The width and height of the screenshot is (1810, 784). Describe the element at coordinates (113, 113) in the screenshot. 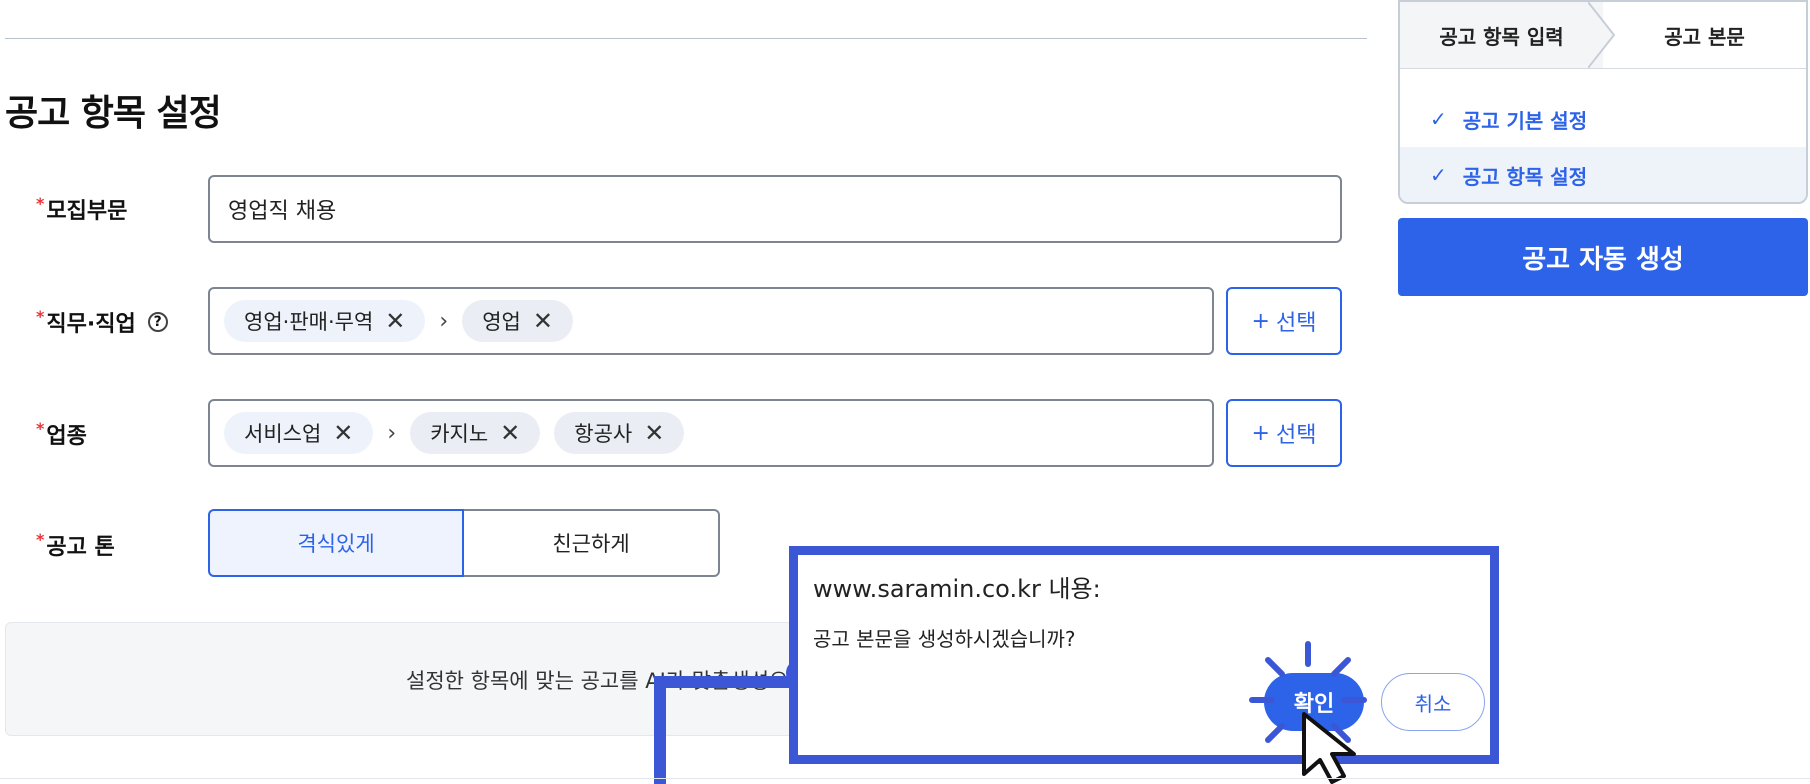

I see `section-title: 공고 항목 설정` at that location.